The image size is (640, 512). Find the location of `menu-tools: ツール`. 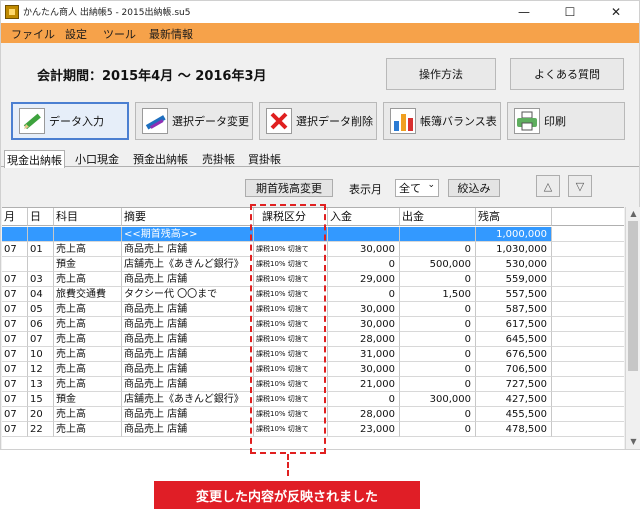

menu-tools: ツール is located at coordinates (119, 34).